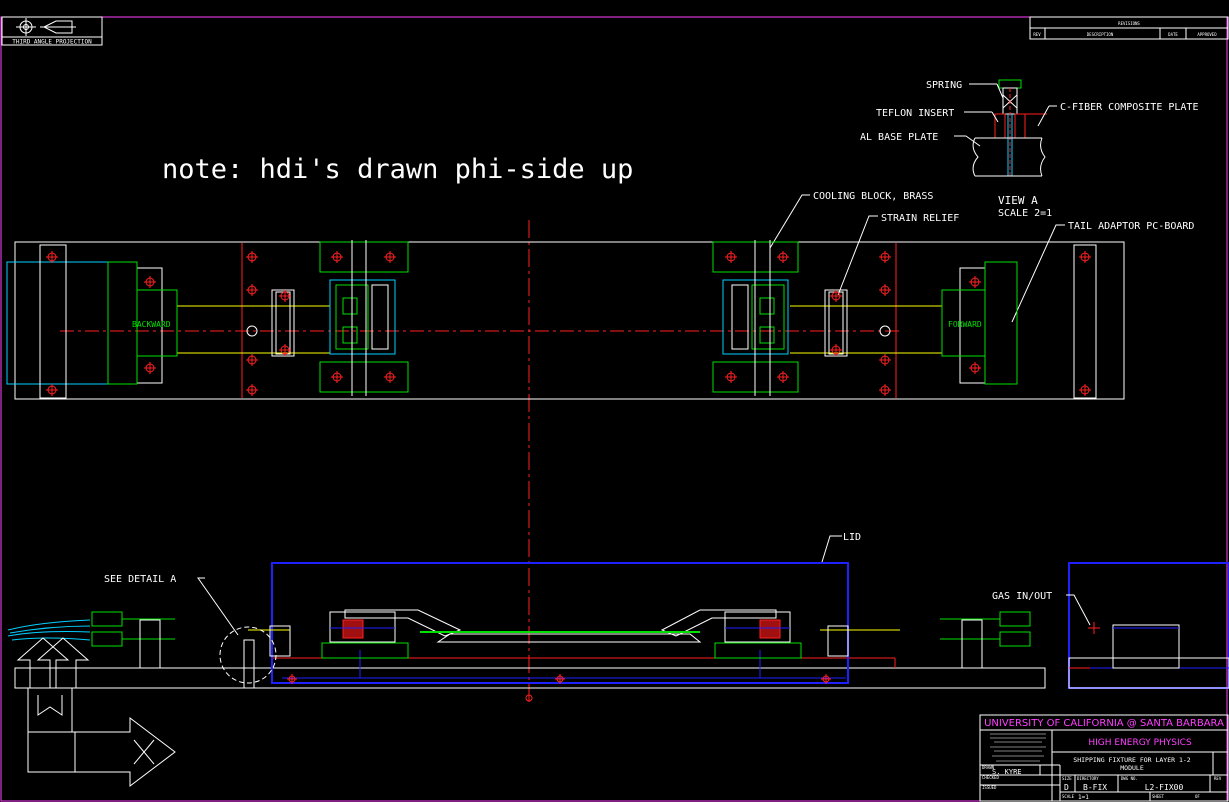 This screenshot has width=1229, height=802. I want to click on view-a-title: VIEW A, so click(1018, 200).